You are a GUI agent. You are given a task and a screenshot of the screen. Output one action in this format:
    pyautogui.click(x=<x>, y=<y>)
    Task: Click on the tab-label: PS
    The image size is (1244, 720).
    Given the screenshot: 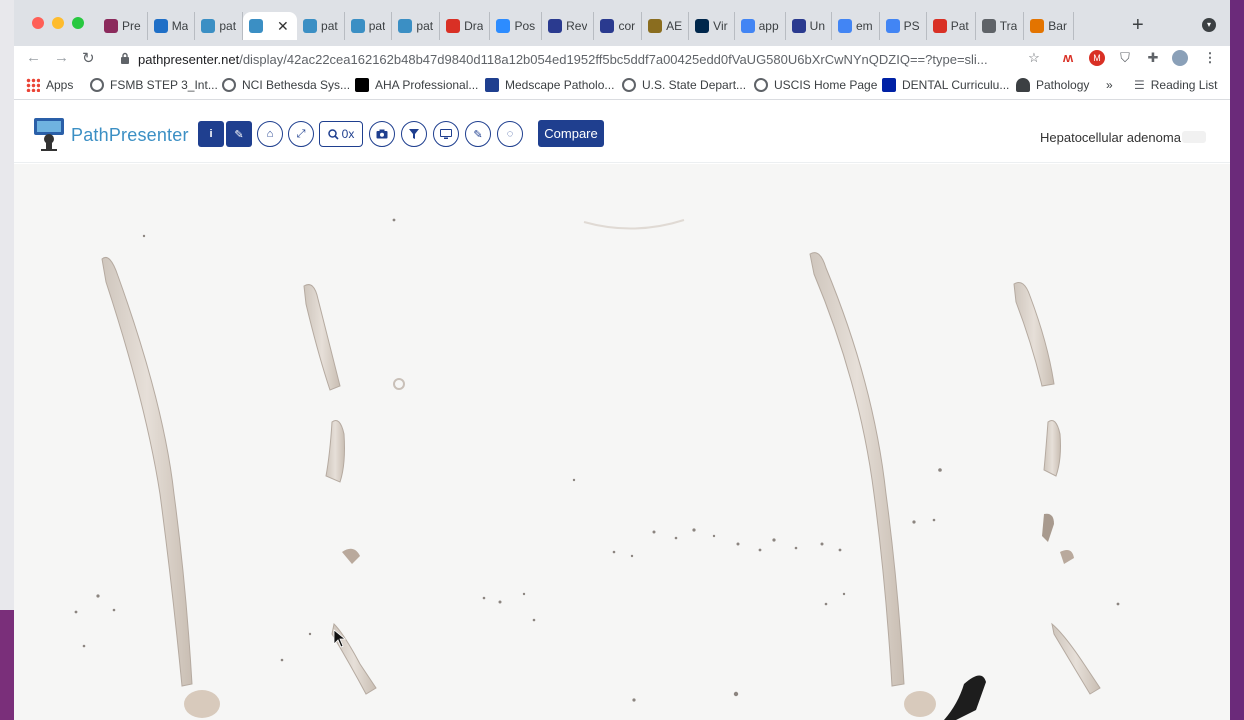 What is the action you would take?
    pyautogui.click(x=911, y=26)
    